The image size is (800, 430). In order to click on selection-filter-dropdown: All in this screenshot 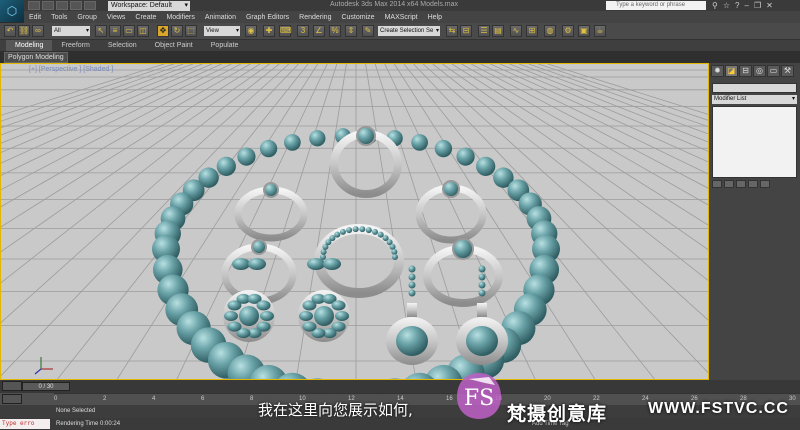, I will do `click(71, 31)`.